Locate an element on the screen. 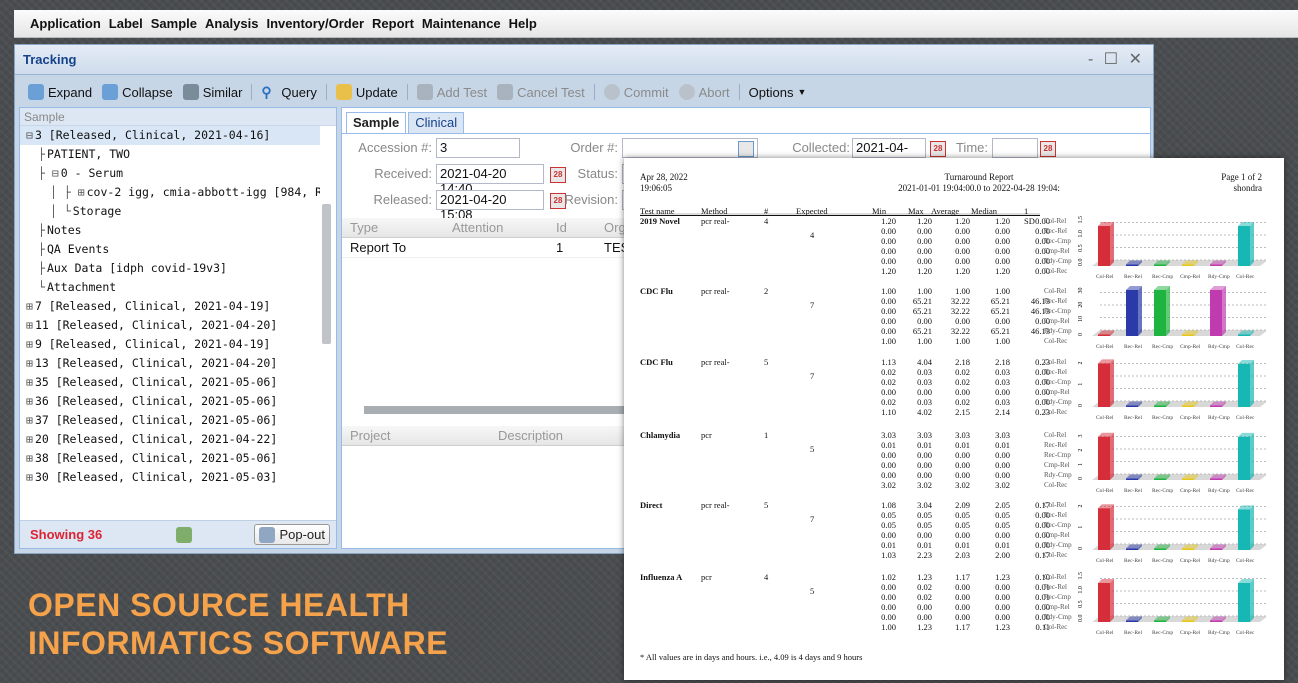 This screenshot has height=683, width=1298. tab-clinical: Clinical is located at coordinates (436, 123).